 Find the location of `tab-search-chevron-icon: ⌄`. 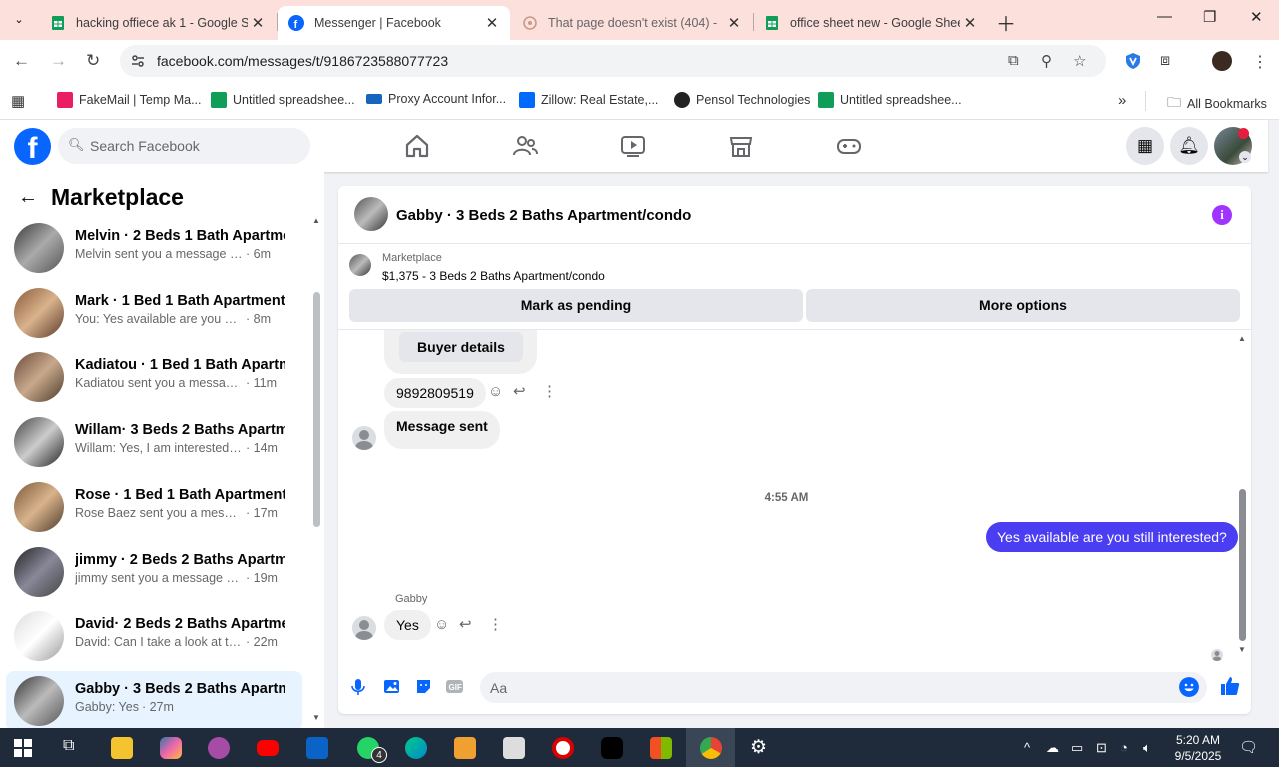

tab-search-chevron-icon: ⌄ is located at coordinates (19, 20).